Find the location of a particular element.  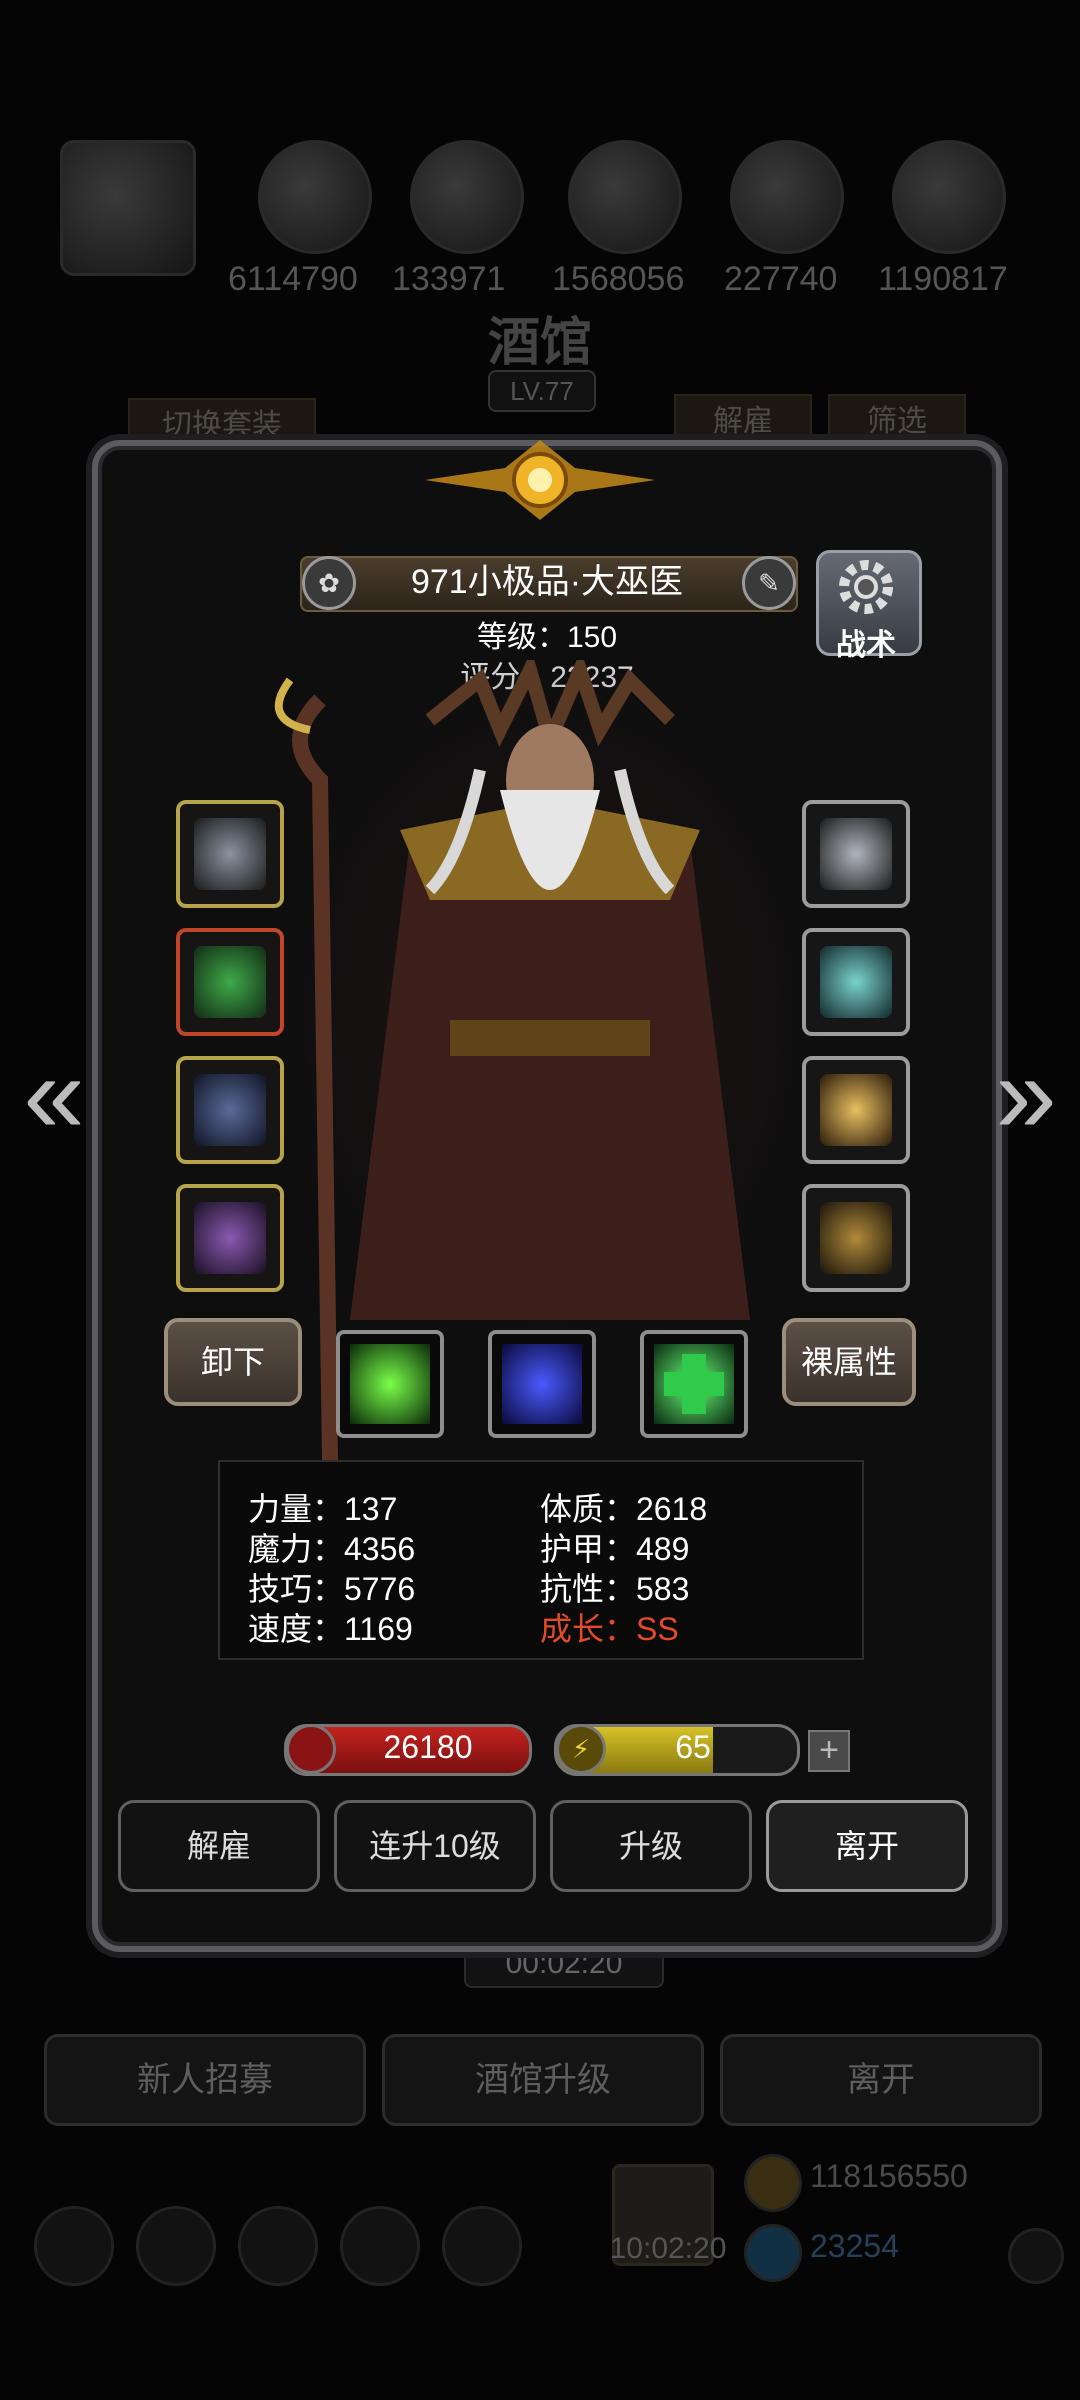

tactic-label: 战术 is located at coordinates (866, 645).